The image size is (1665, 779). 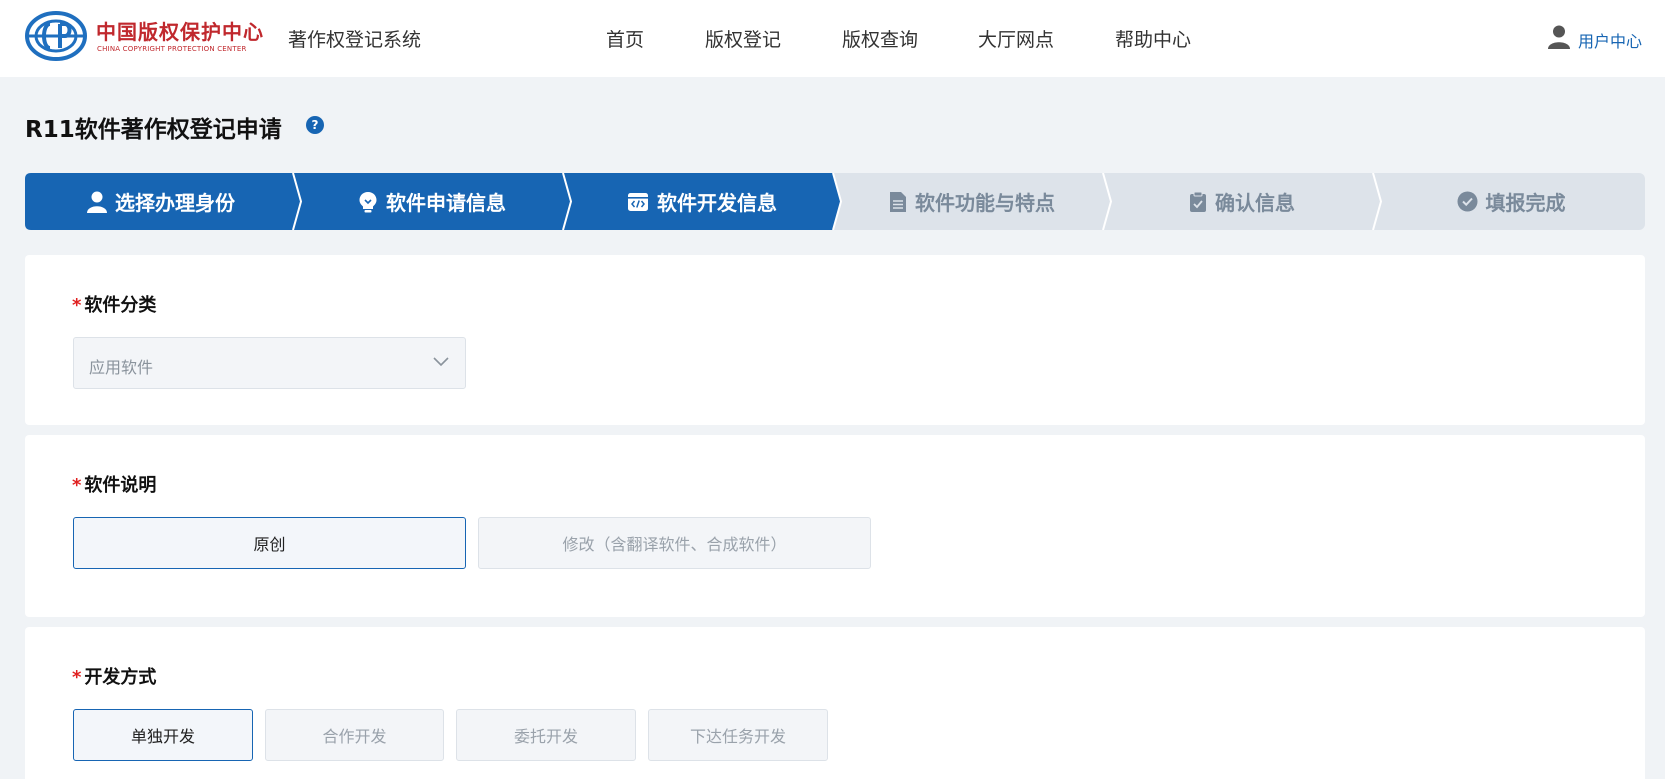 What do you see at coordinates (354, 735) in the screenshot?
I see `dev-option-cooperative: 合作开发` at bounding box center [354, 735].